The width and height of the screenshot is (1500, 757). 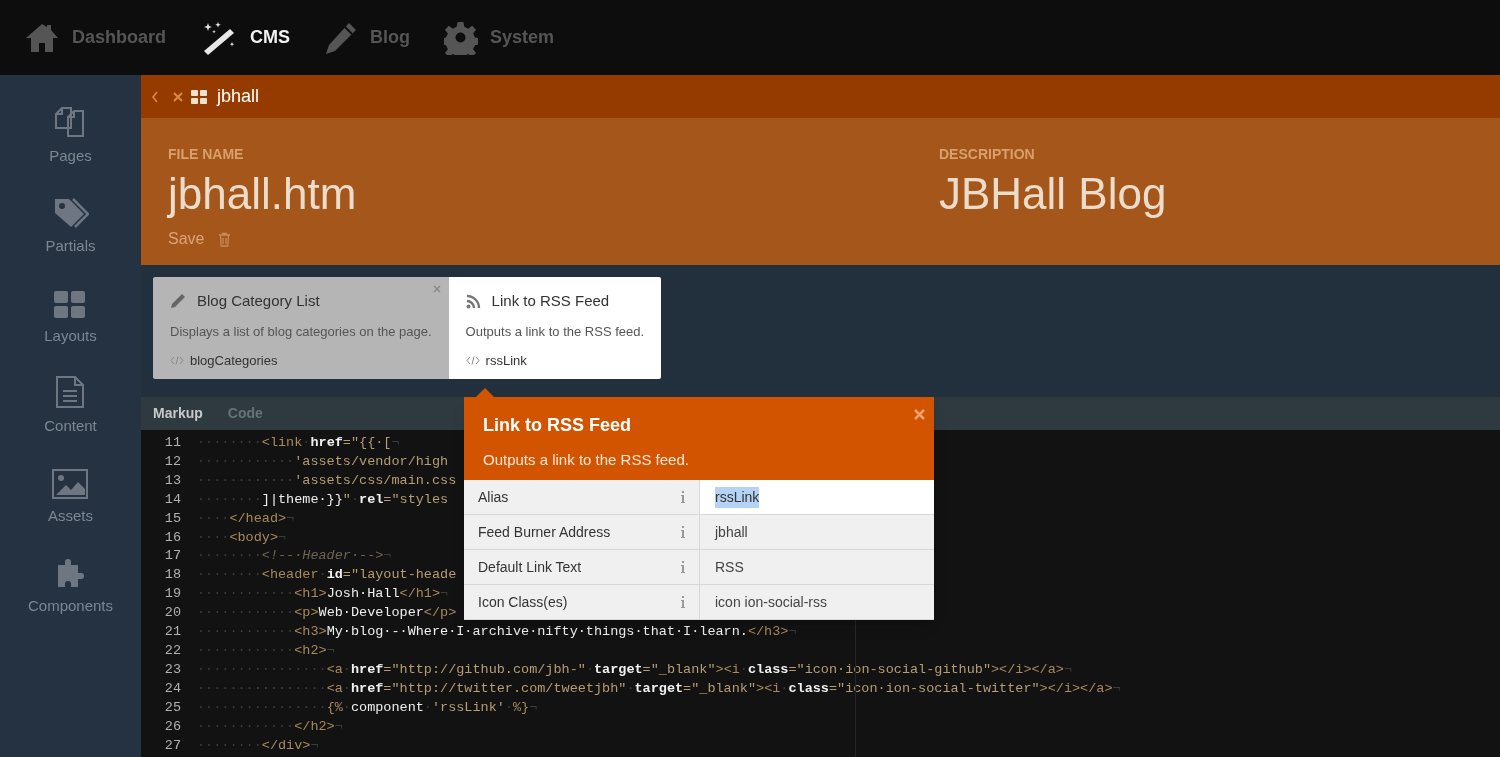 I want to click on save-button: Save, so click(x=186, y=239).